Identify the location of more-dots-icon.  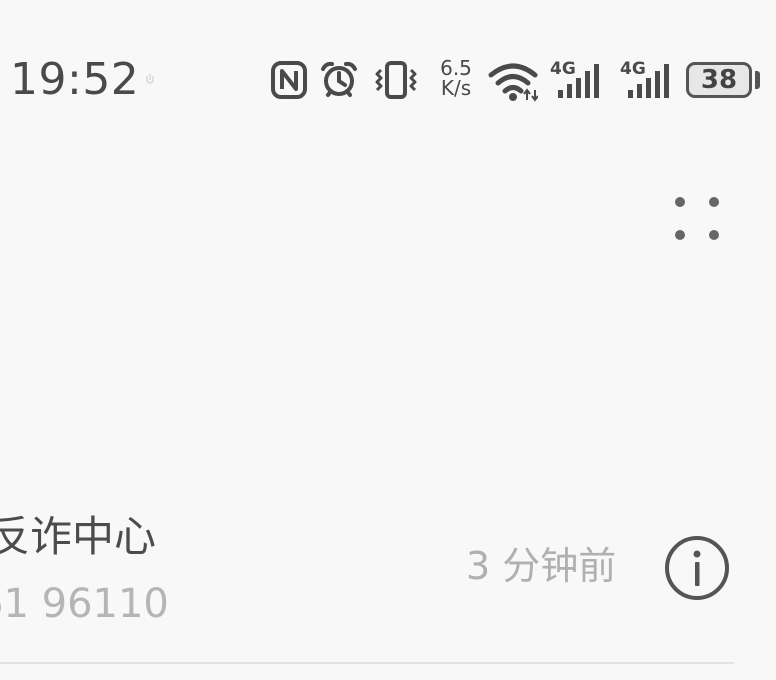
(697, 219).